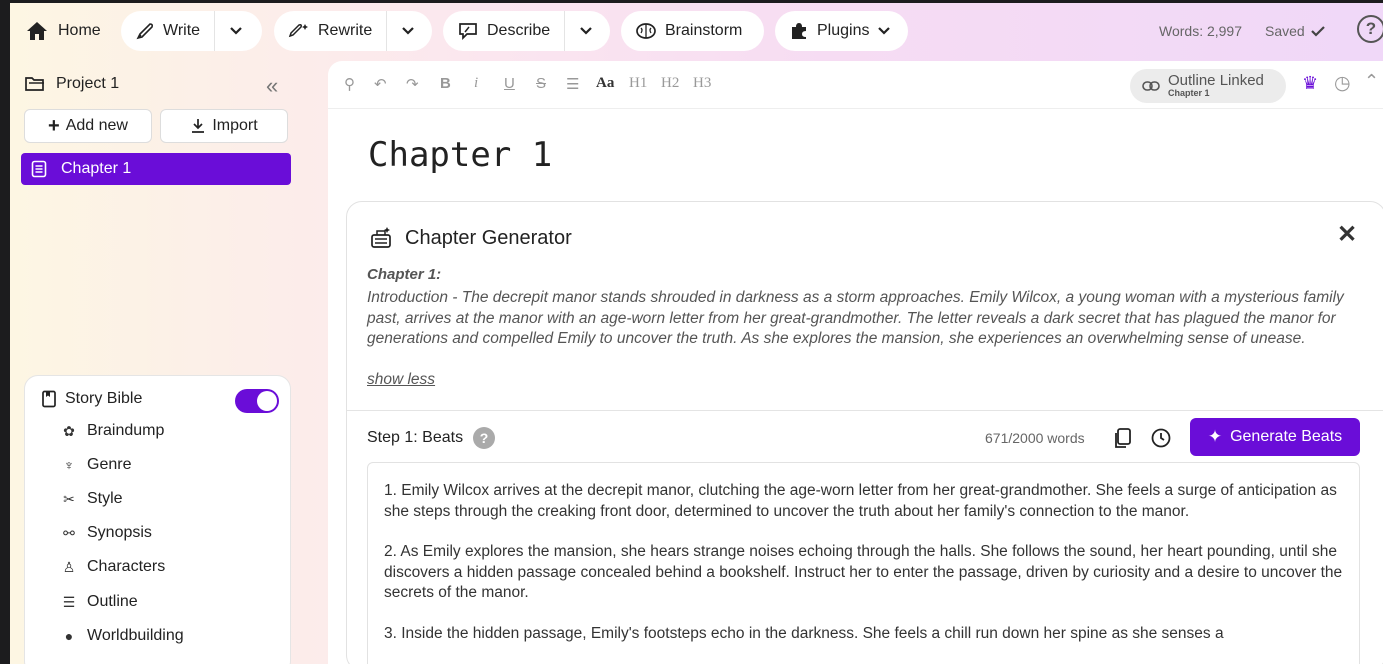 The height and width of the screenshot is (664, 1383). Describe the element at coordinates (404, 274) in the screenshot. I see `chapter-summary-label: Chapter 1:` at that location.